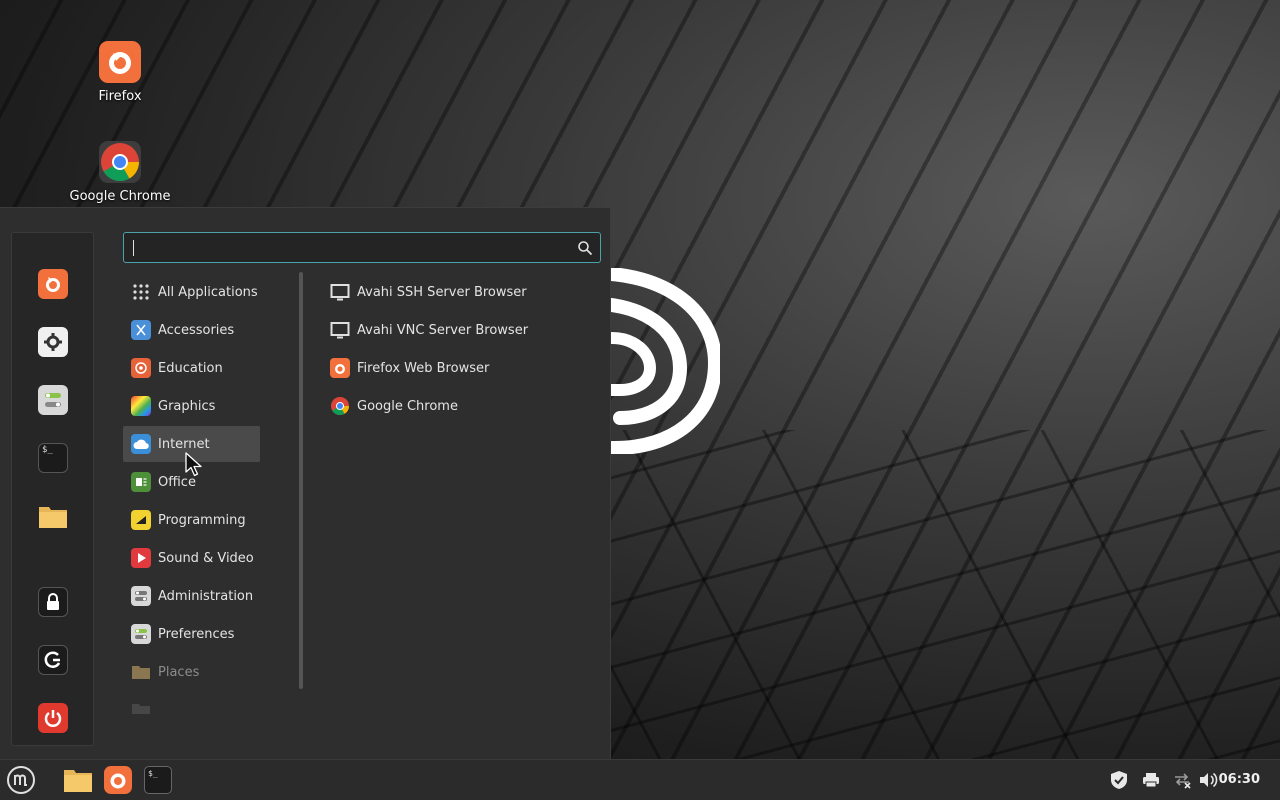 The height and width of the screenshot is (800, 1280). I want to click on category-label: Internet, so click(184, 444).